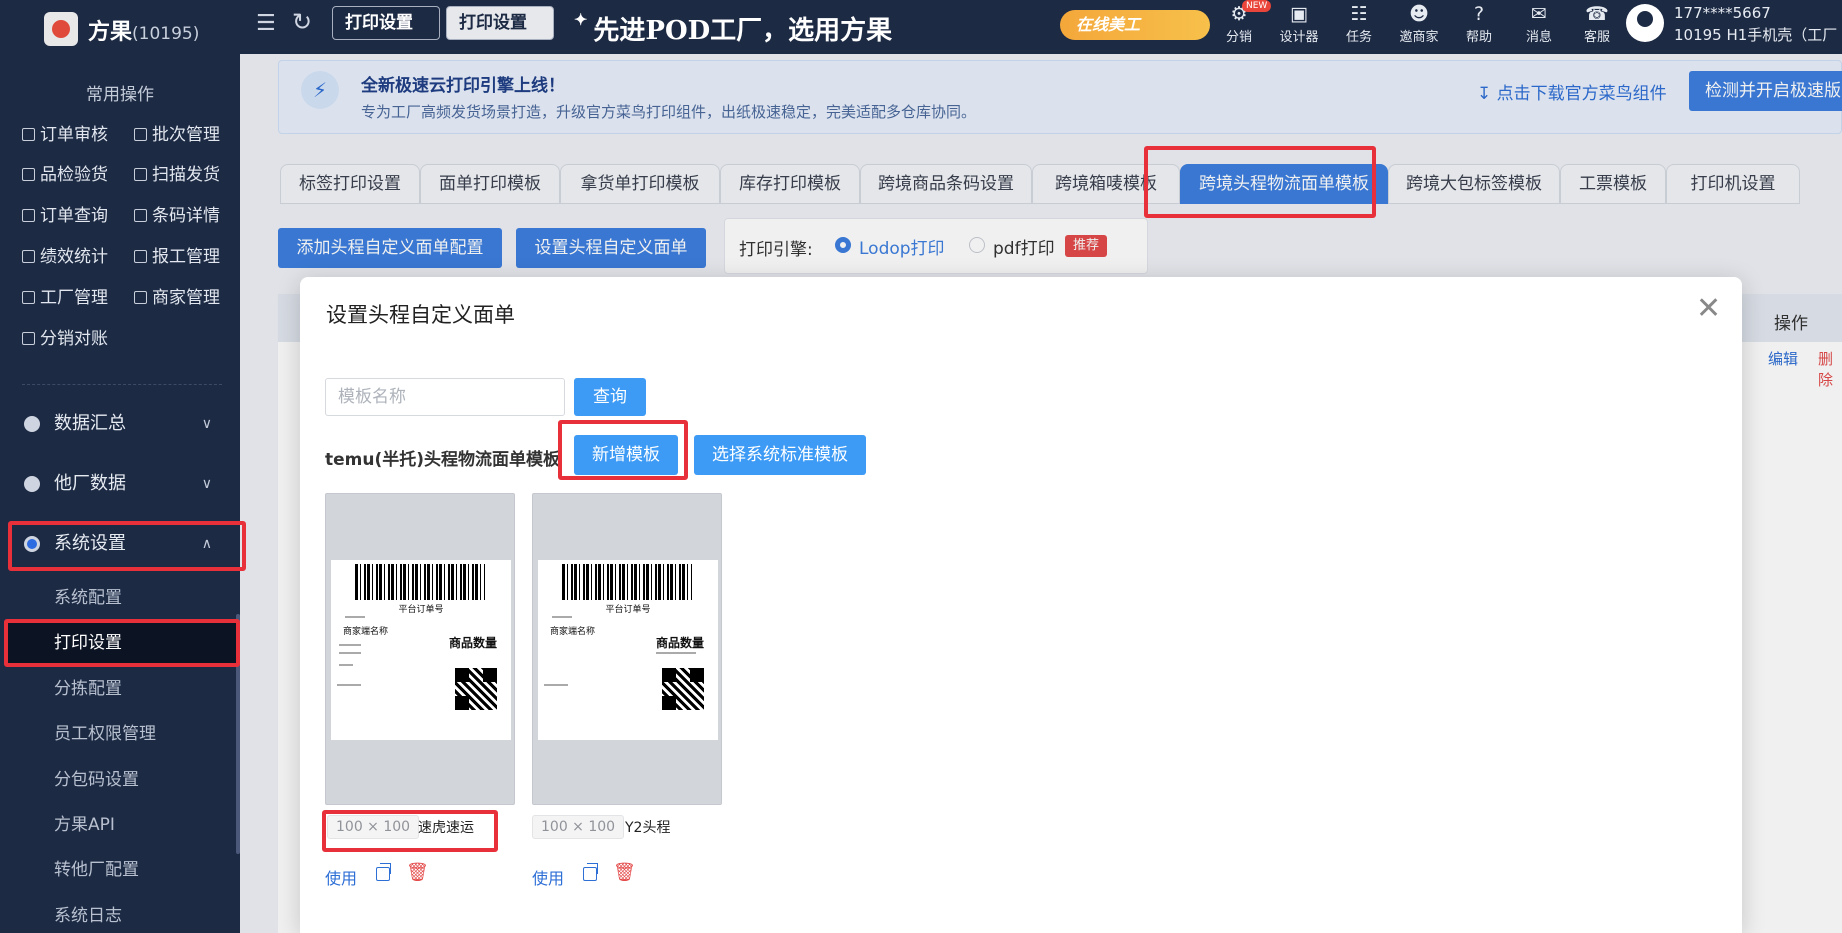 The image size is (1842, 933). What do you see at coordinates (120, 870) in the screenshot?
I see `sidebar-item-transfer-factory: 转他厂配置` at bounding box center [120, 870].